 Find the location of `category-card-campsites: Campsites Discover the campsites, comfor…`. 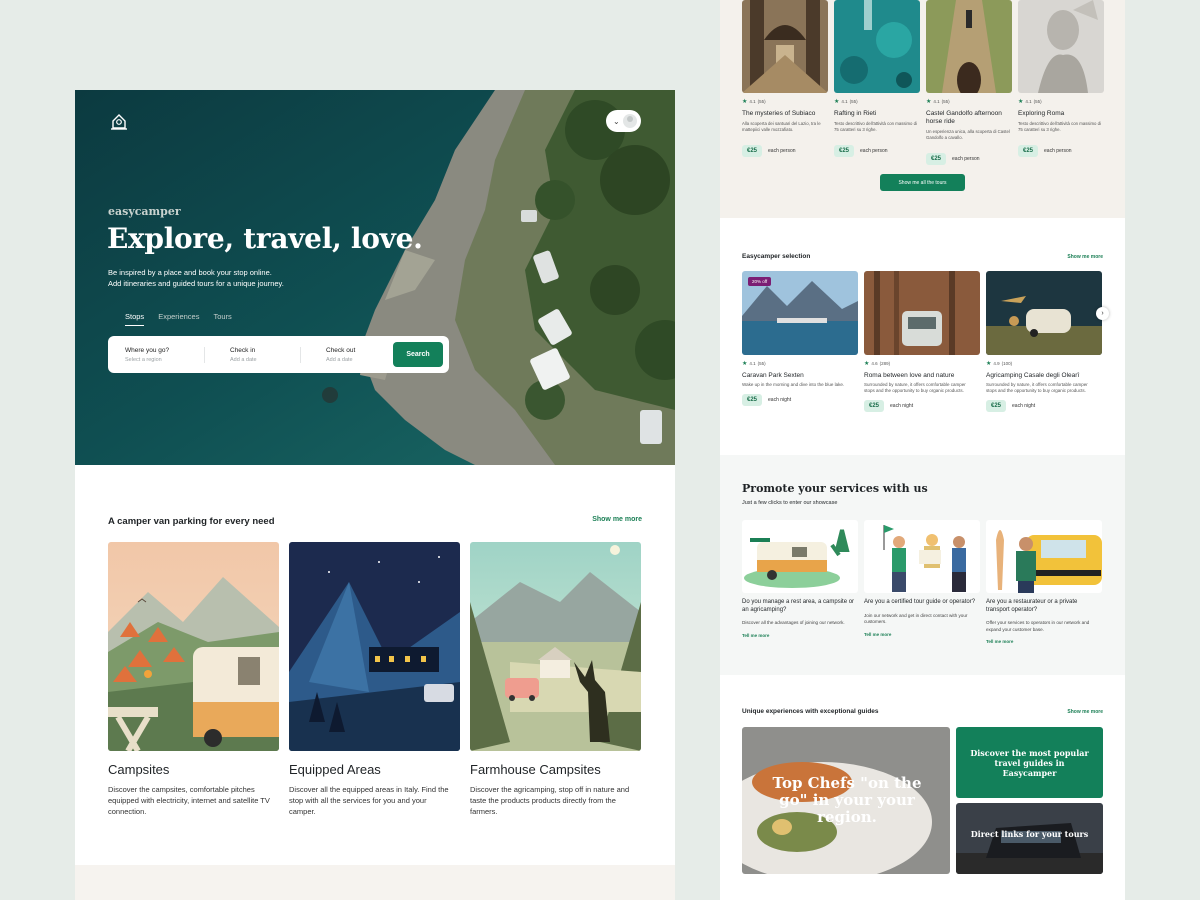

category-card-campsites: Campsites Discover the campsites, comfor… is located at coordinates (193, 679).